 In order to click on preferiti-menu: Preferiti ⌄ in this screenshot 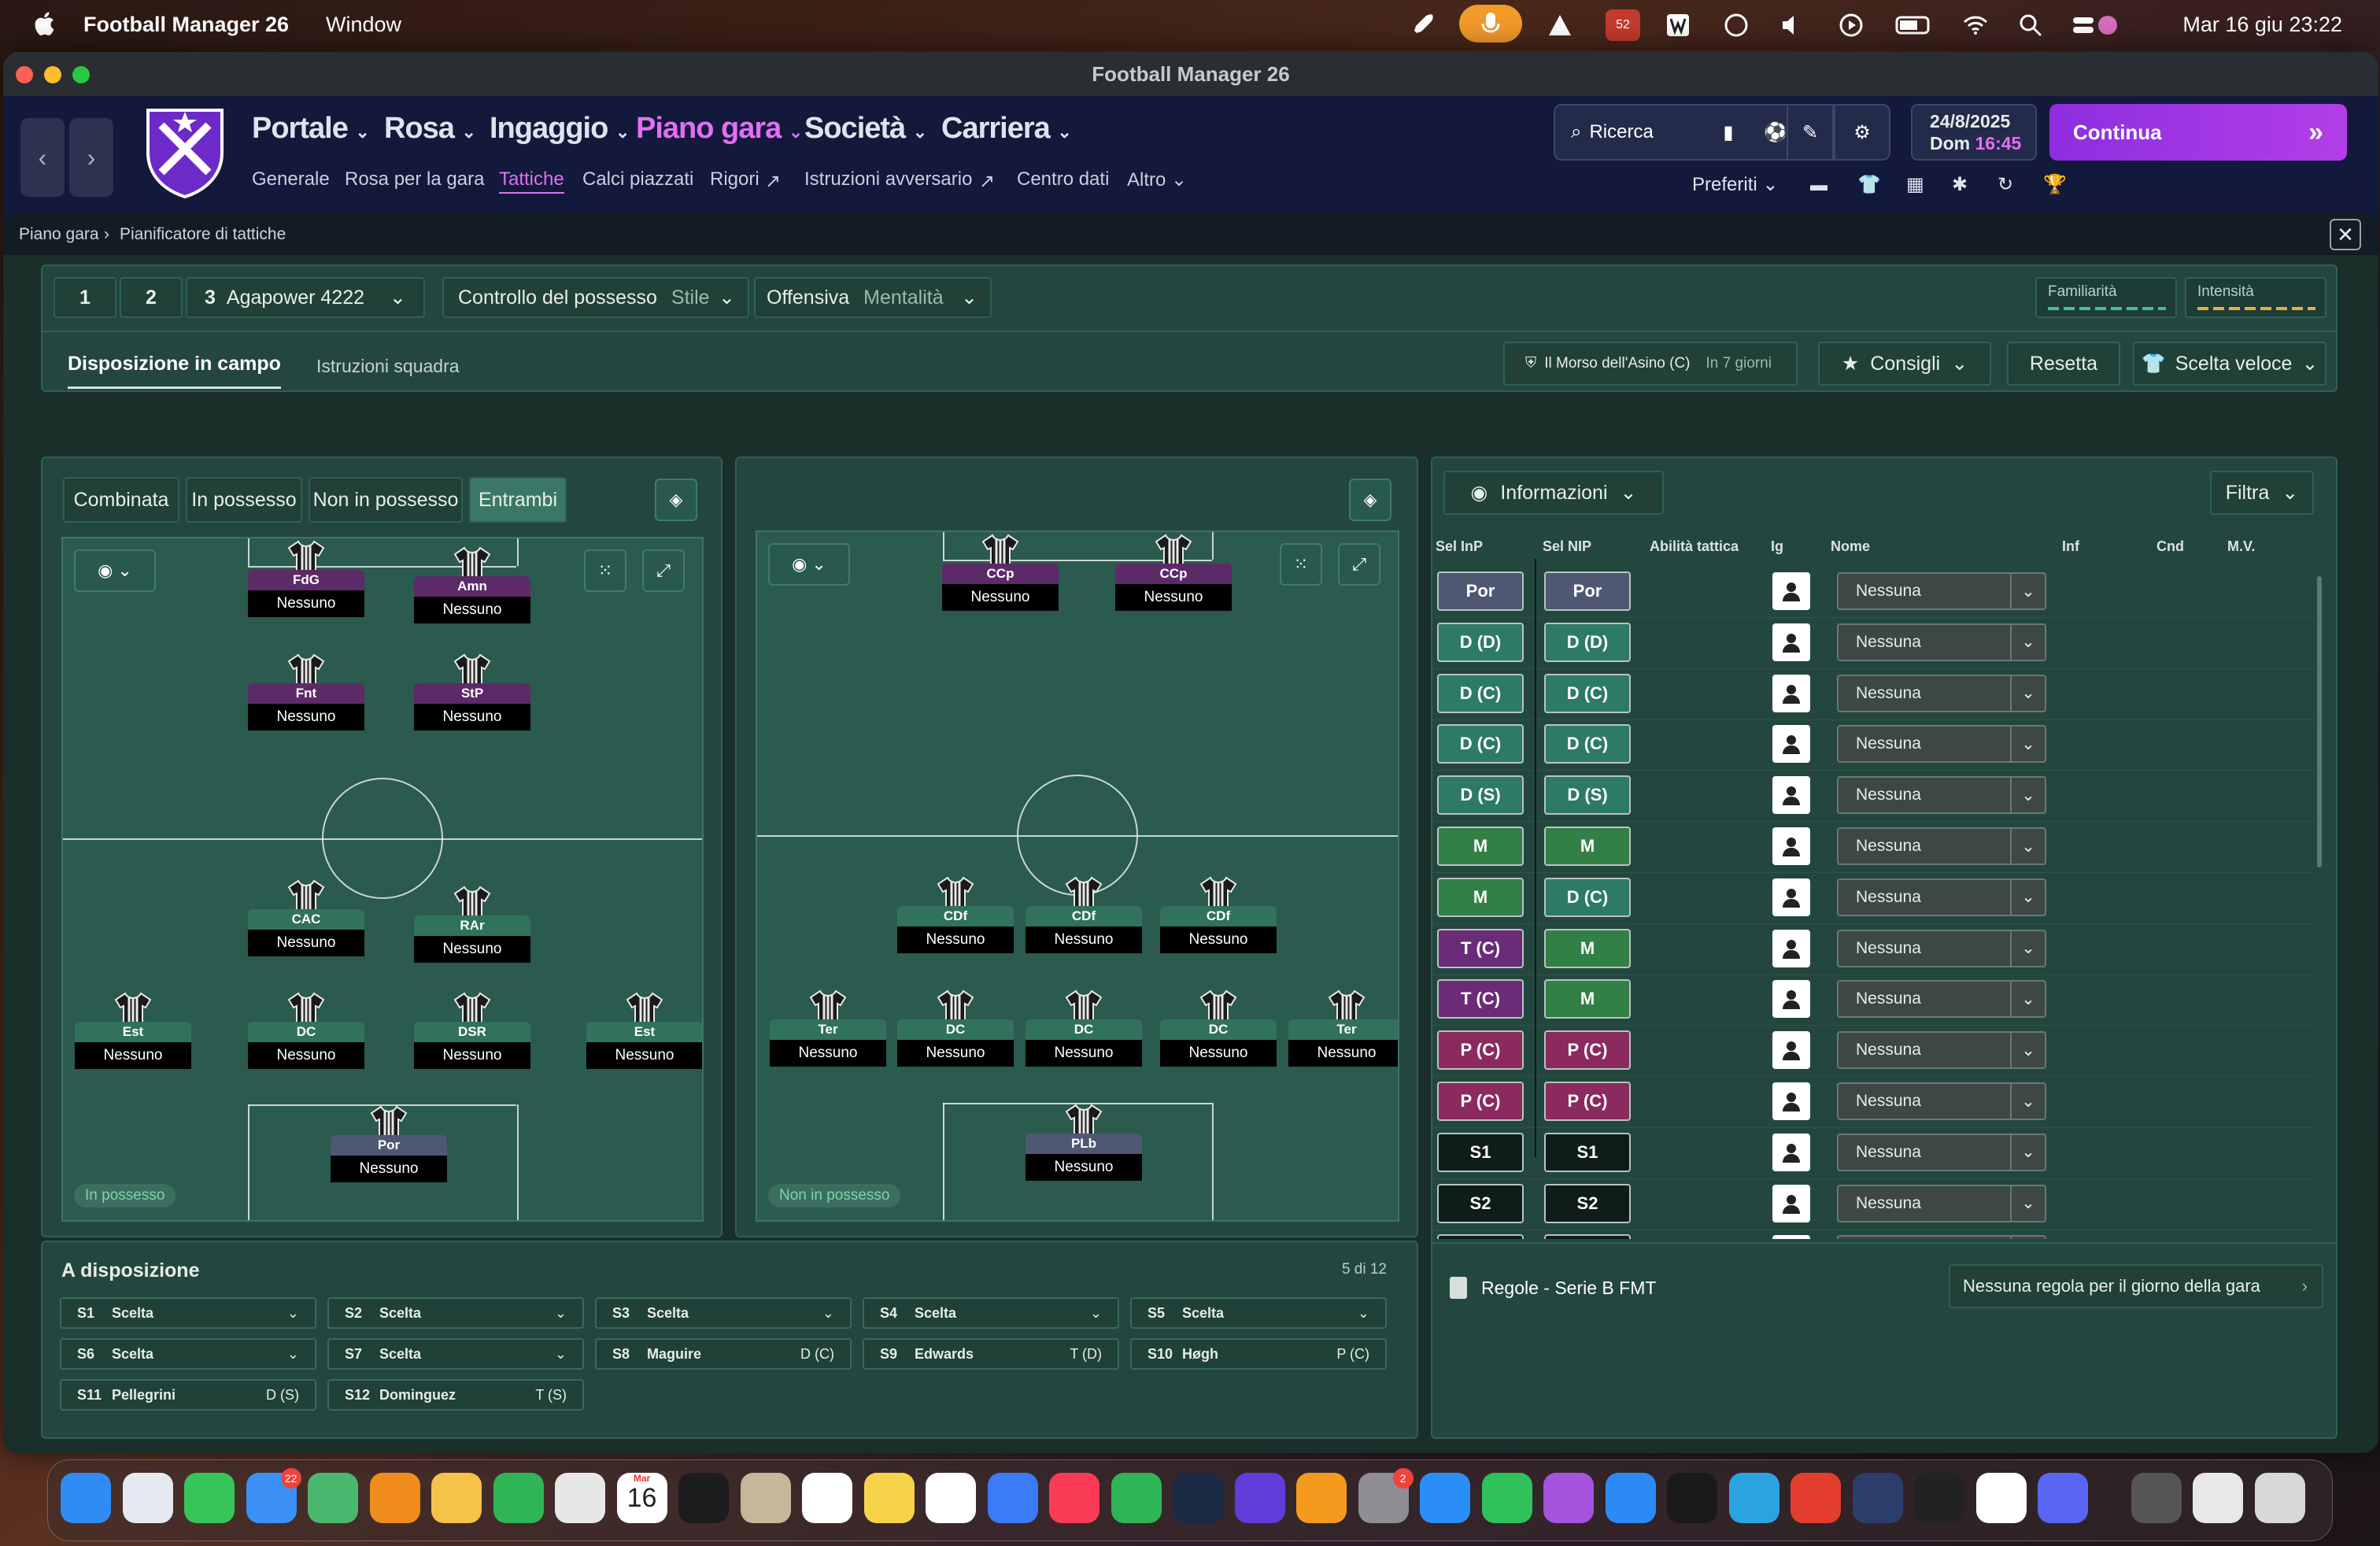, I will do `click(1735, 184)`.